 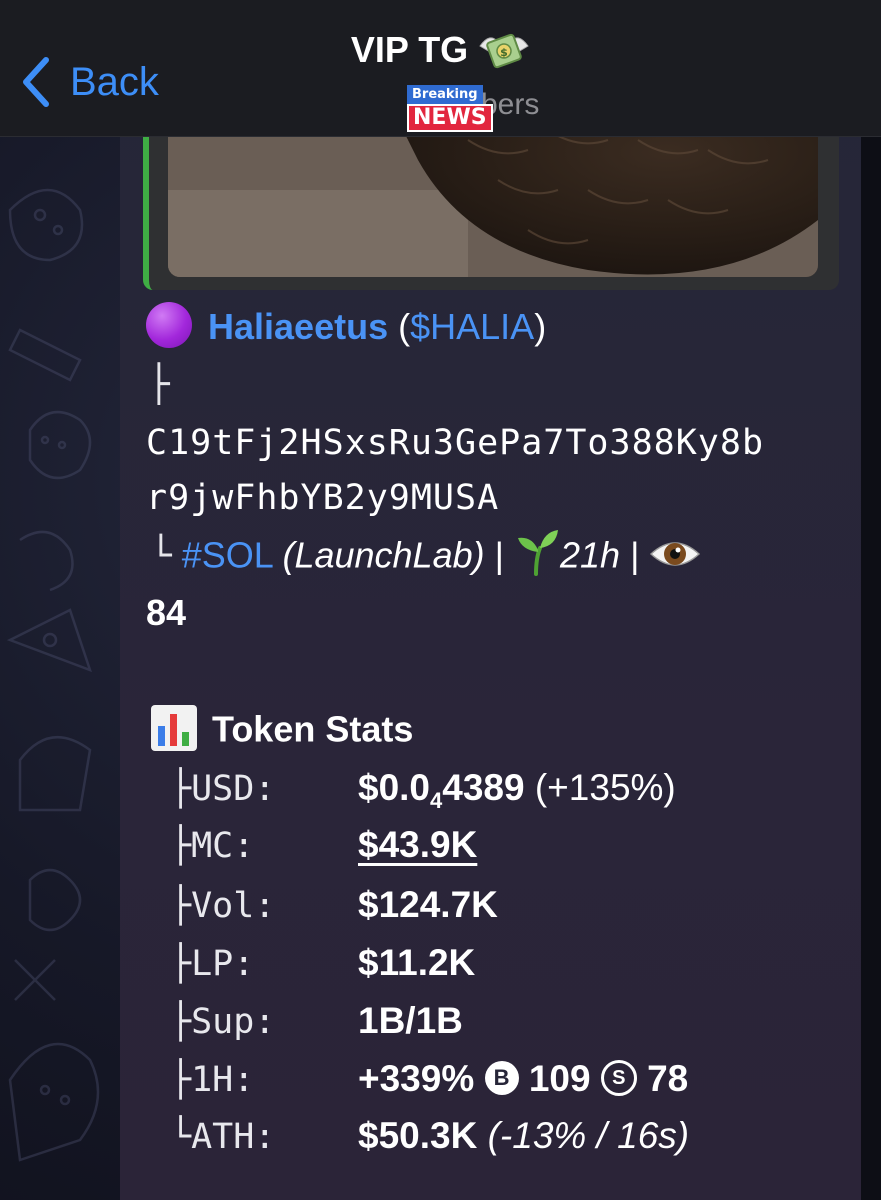 What do you see at coordinates (496, 850) in the screenshot?
I see `stat-row-mc: ├MC: $43.9K` at bounding box center [496, 850].